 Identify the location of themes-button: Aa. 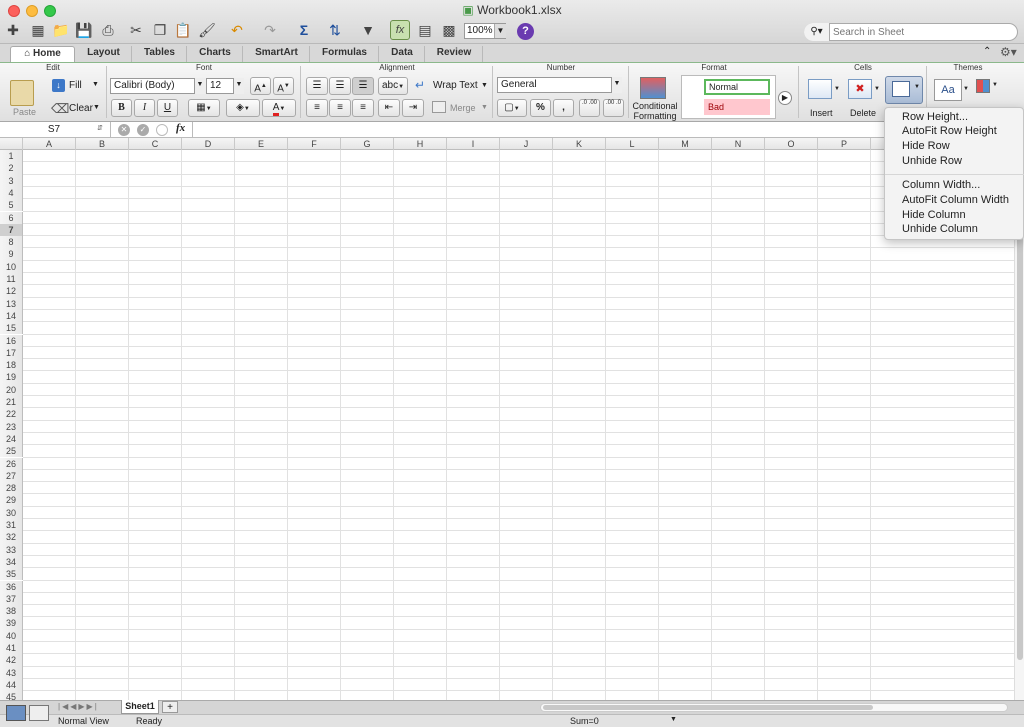
(948, 90).